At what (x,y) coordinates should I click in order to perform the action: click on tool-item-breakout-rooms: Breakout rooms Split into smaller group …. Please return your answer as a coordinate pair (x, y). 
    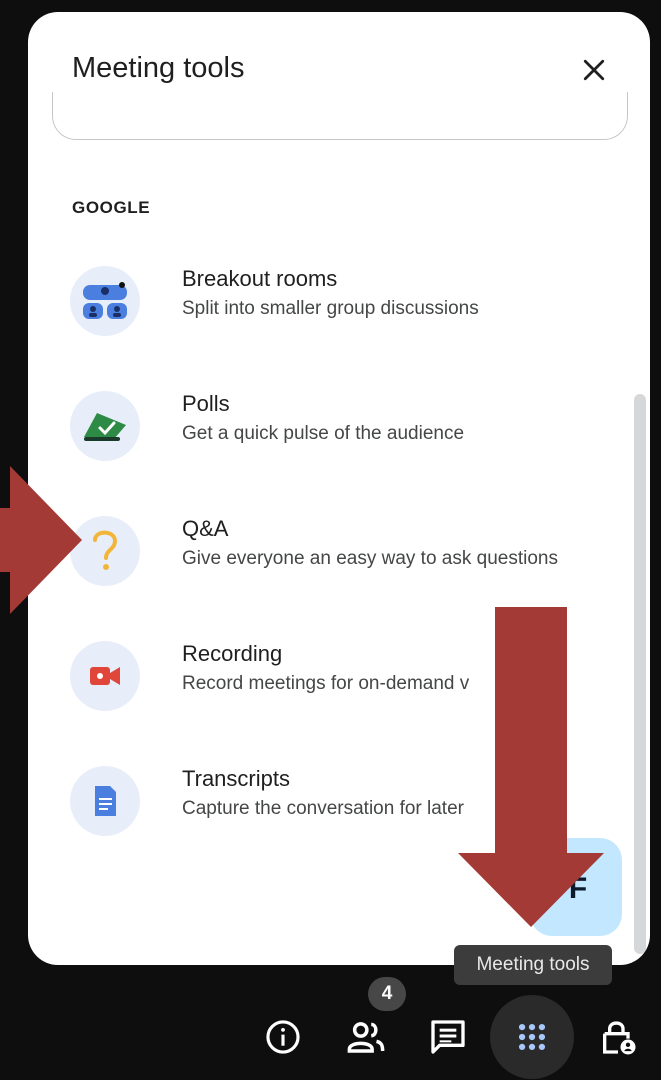
    Looking at the image, I should click on (328, 317).